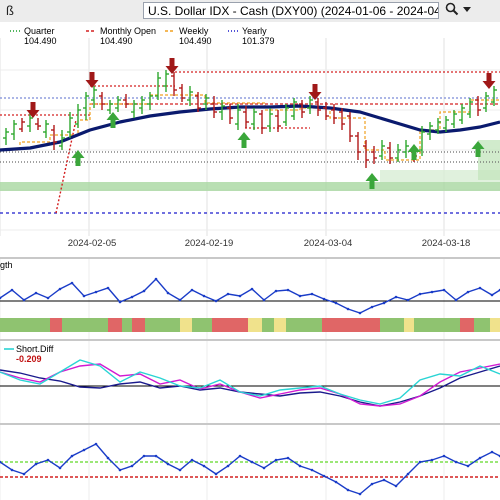 The image size is (500, 500). Describe the element at coordinates (250, 186) in the screenshot. I see `support-zone` at that location.